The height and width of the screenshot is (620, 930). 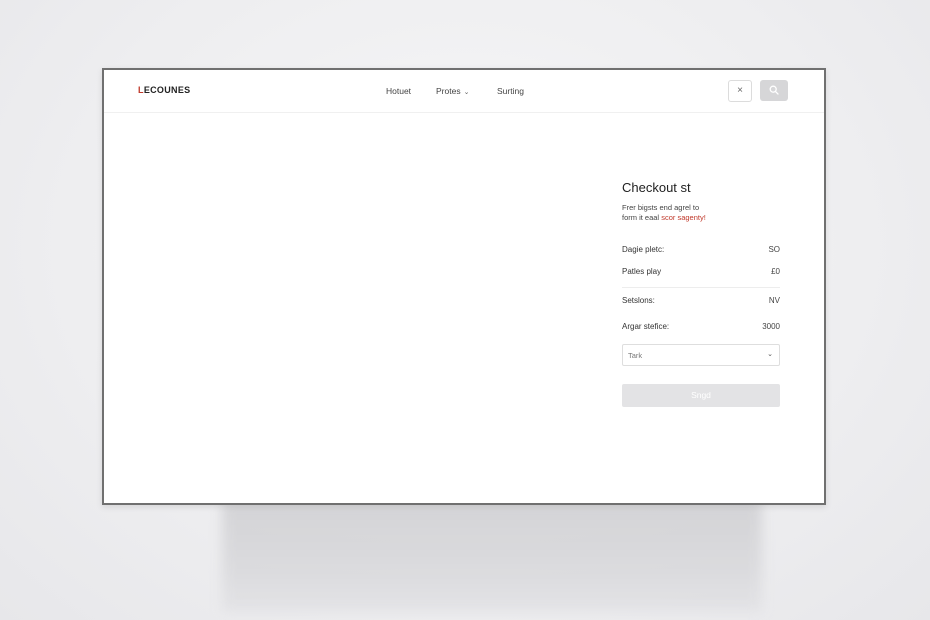 What do you see at coordinates (492, 556) in the screenshot?
I see `shadow-backdrop` at bounding box center [492, 556].